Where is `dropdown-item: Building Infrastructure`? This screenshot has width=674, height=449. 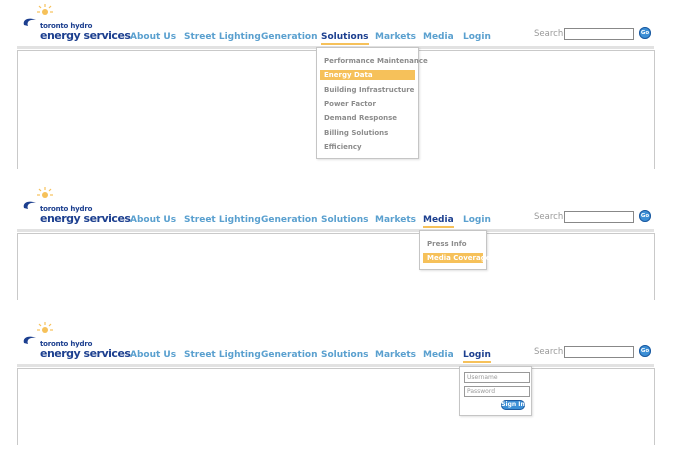 dropdown-item: Building Infrastructure is located at coordinates (369, 90).